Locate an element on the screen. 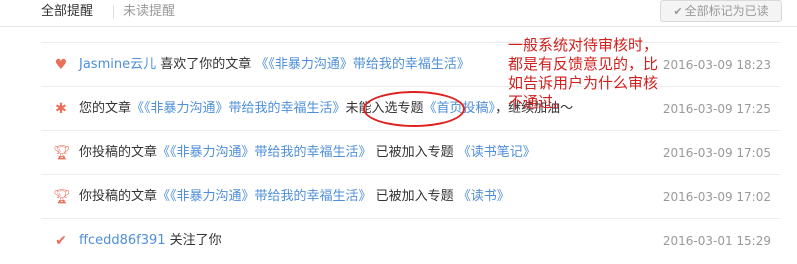  tab-unread-notifications: 未读提醒 is located at coordinates (149, 12).